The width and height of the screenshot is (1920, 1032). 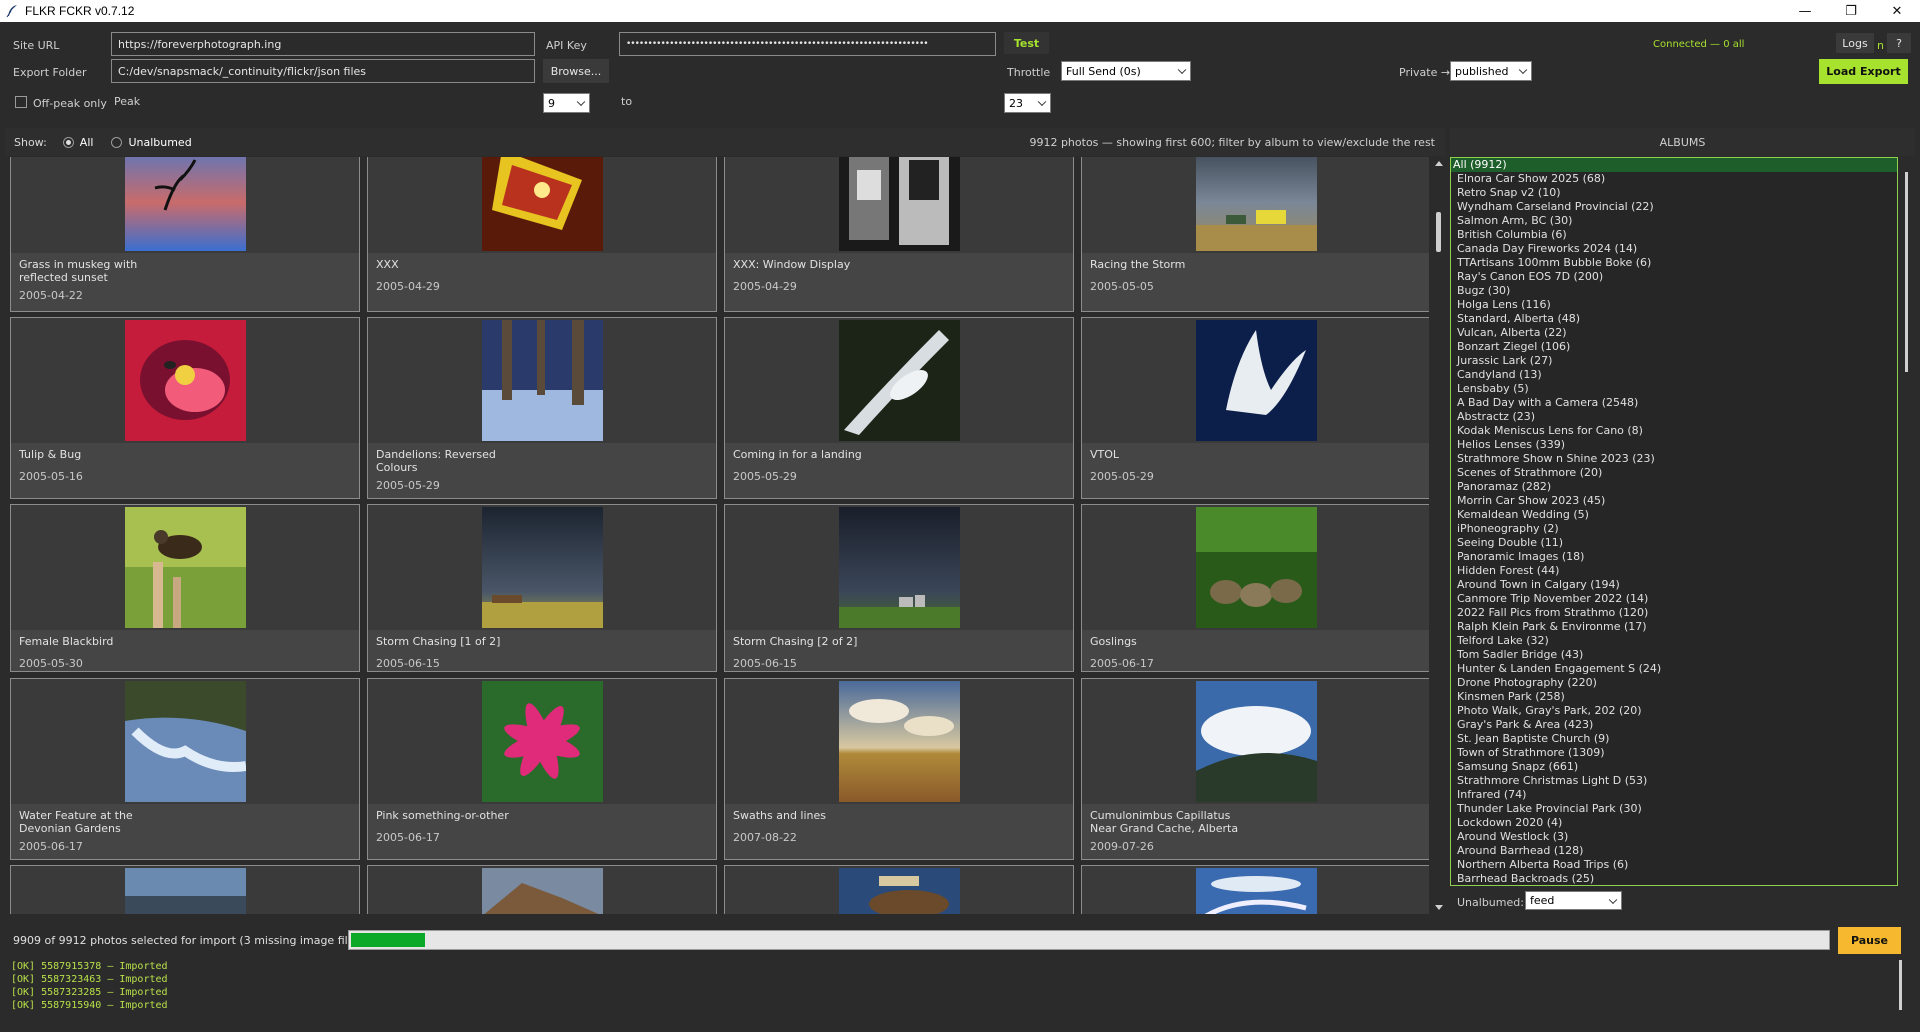 What do you see at coordinates (1851, 11) in the screenshot?
I see `maximize-button: ❐` at bounding box center [1851, 11].